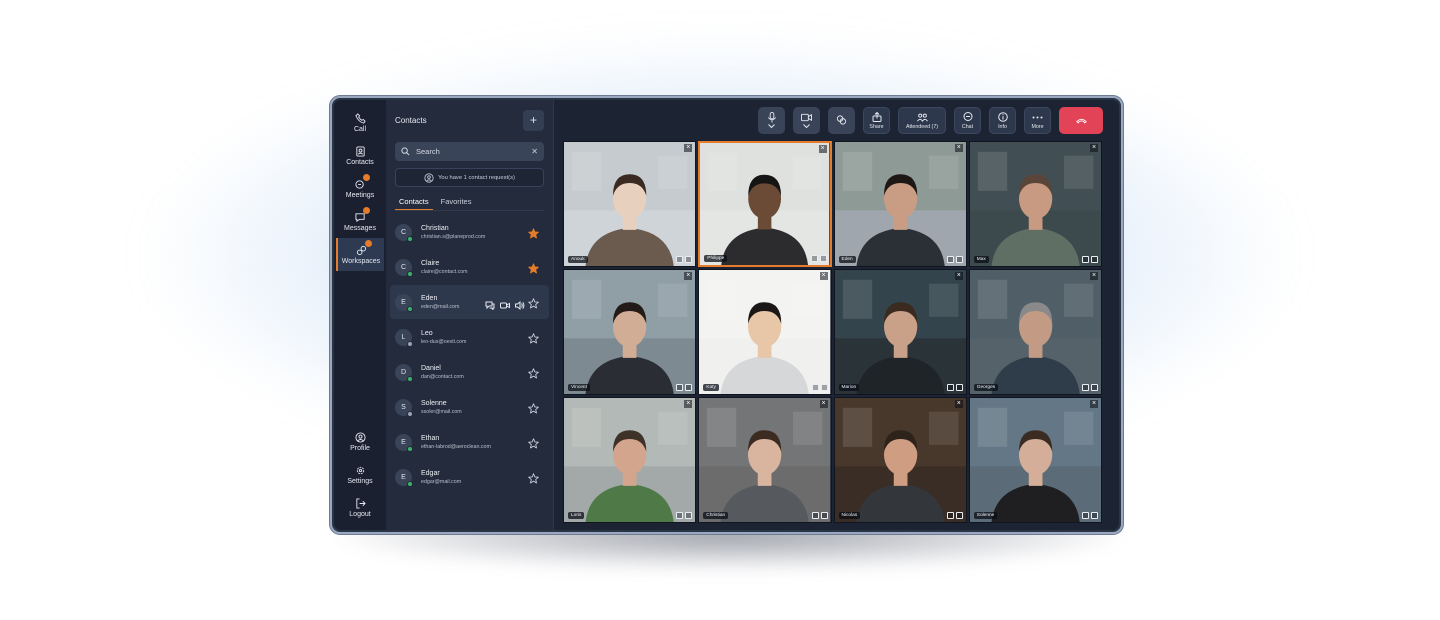 Image resolution: width=1440 pixels, height=620 pixels. What do you see at coordinates (469, 407) in the screenshot?
I see `contact-row: S Solenne ssoler@mail.com` at bounding box center [469, 407].